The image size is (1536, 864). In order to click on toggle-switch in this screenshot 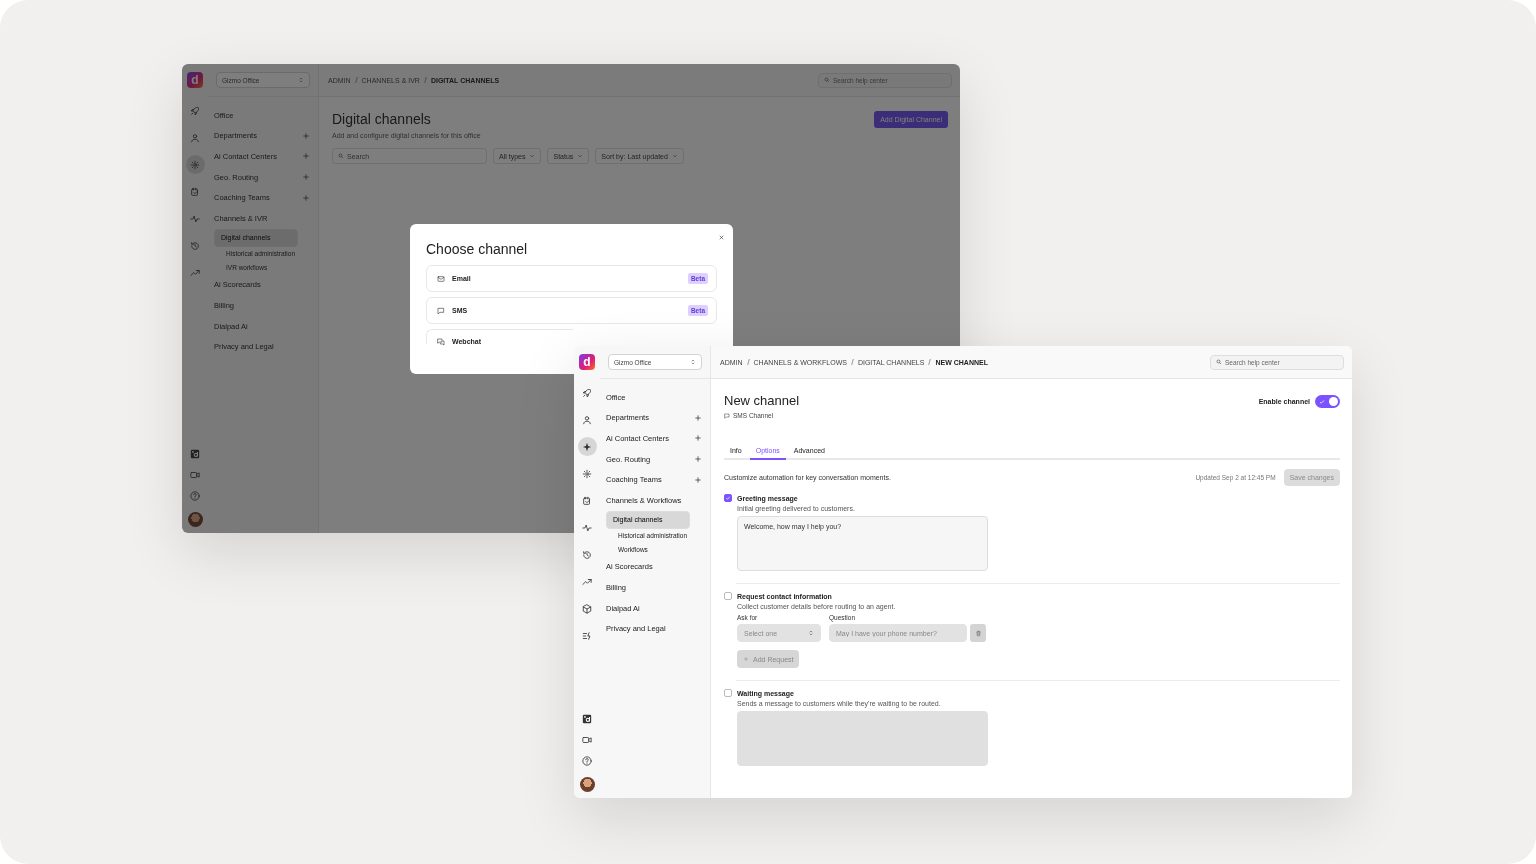, I will do `click(1327, 401)`.